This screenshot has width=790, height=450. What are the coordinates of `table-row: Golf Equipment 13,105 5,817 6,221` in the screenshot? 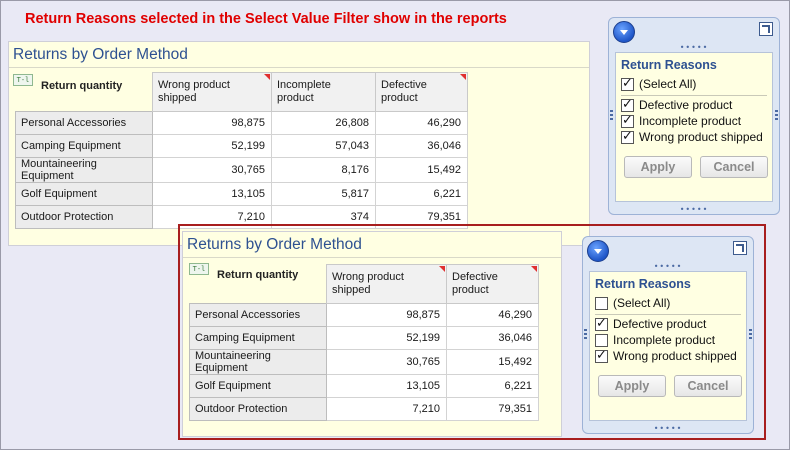 It's located at (241, 194).